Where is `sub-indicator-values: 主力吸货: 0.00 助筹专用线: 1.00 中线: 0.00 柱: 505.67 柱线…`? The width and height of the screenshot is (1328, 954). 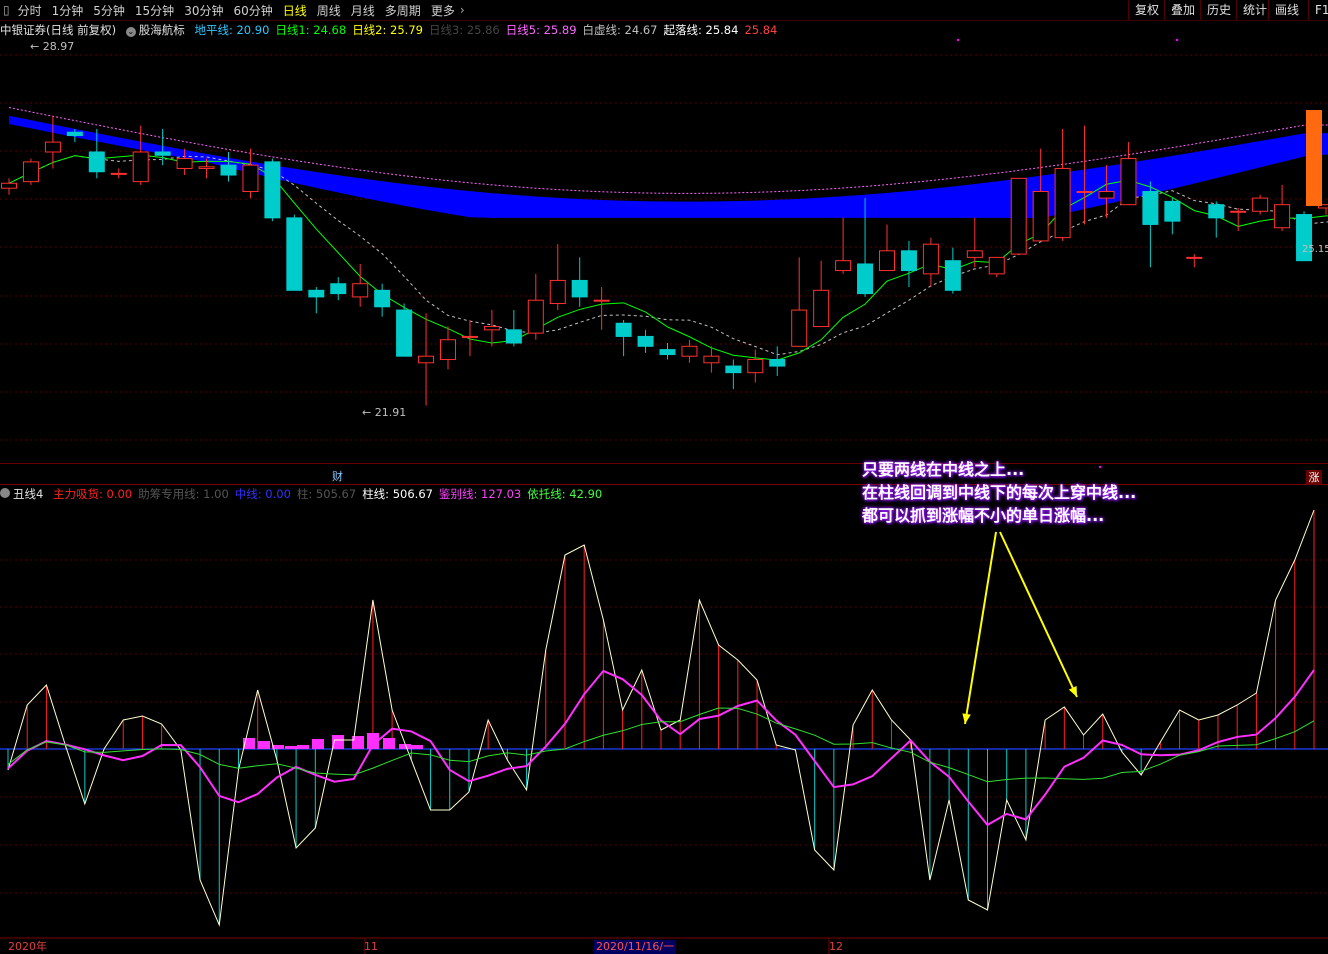 sub-indicator-values: 主力吸货: 0.00 助筹专用线: 1.00 中线: 0.00 柱: 505.67 柱线… is located at coordinates (330, 494).